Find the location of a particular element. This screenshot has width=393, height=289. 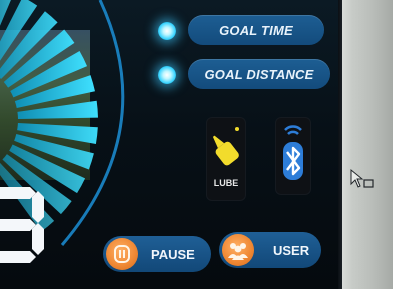

goal-distance-label: GOAL DISTANCE is located at coordinates (259, 74).